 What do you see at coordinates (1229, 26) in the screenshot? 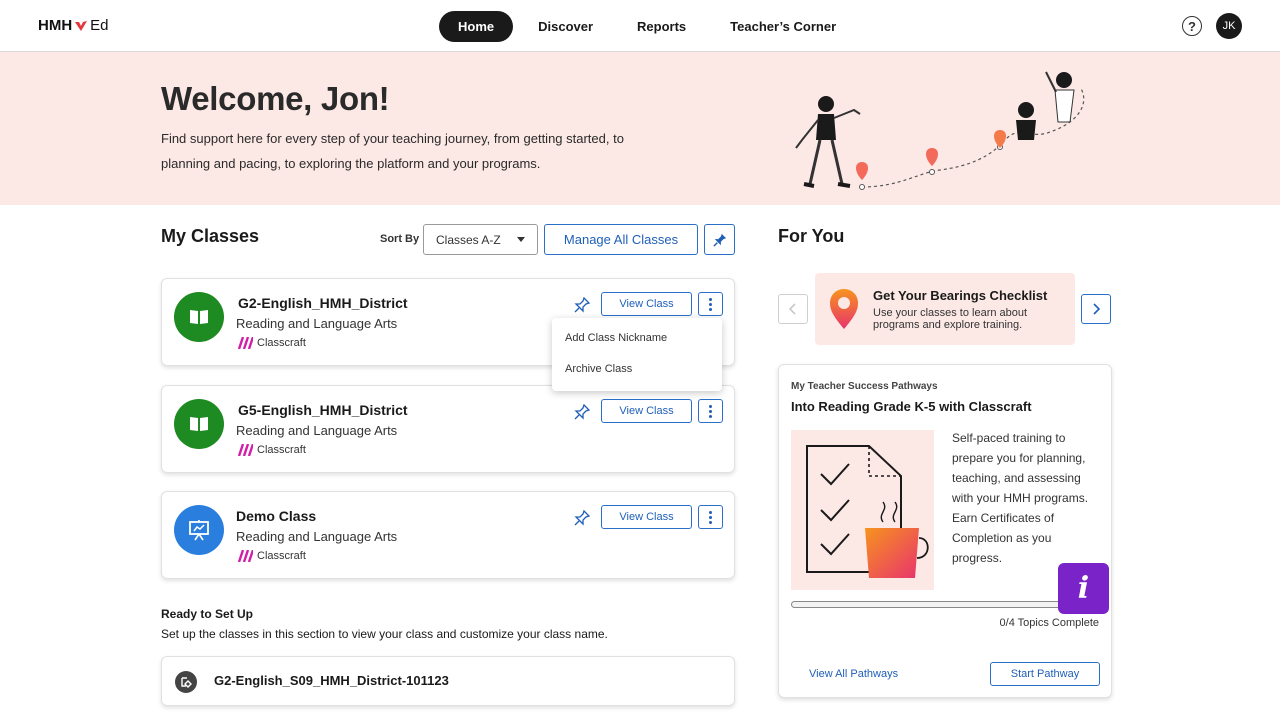
I see `user-avatar: JK` at bounding box center [1229, 26].